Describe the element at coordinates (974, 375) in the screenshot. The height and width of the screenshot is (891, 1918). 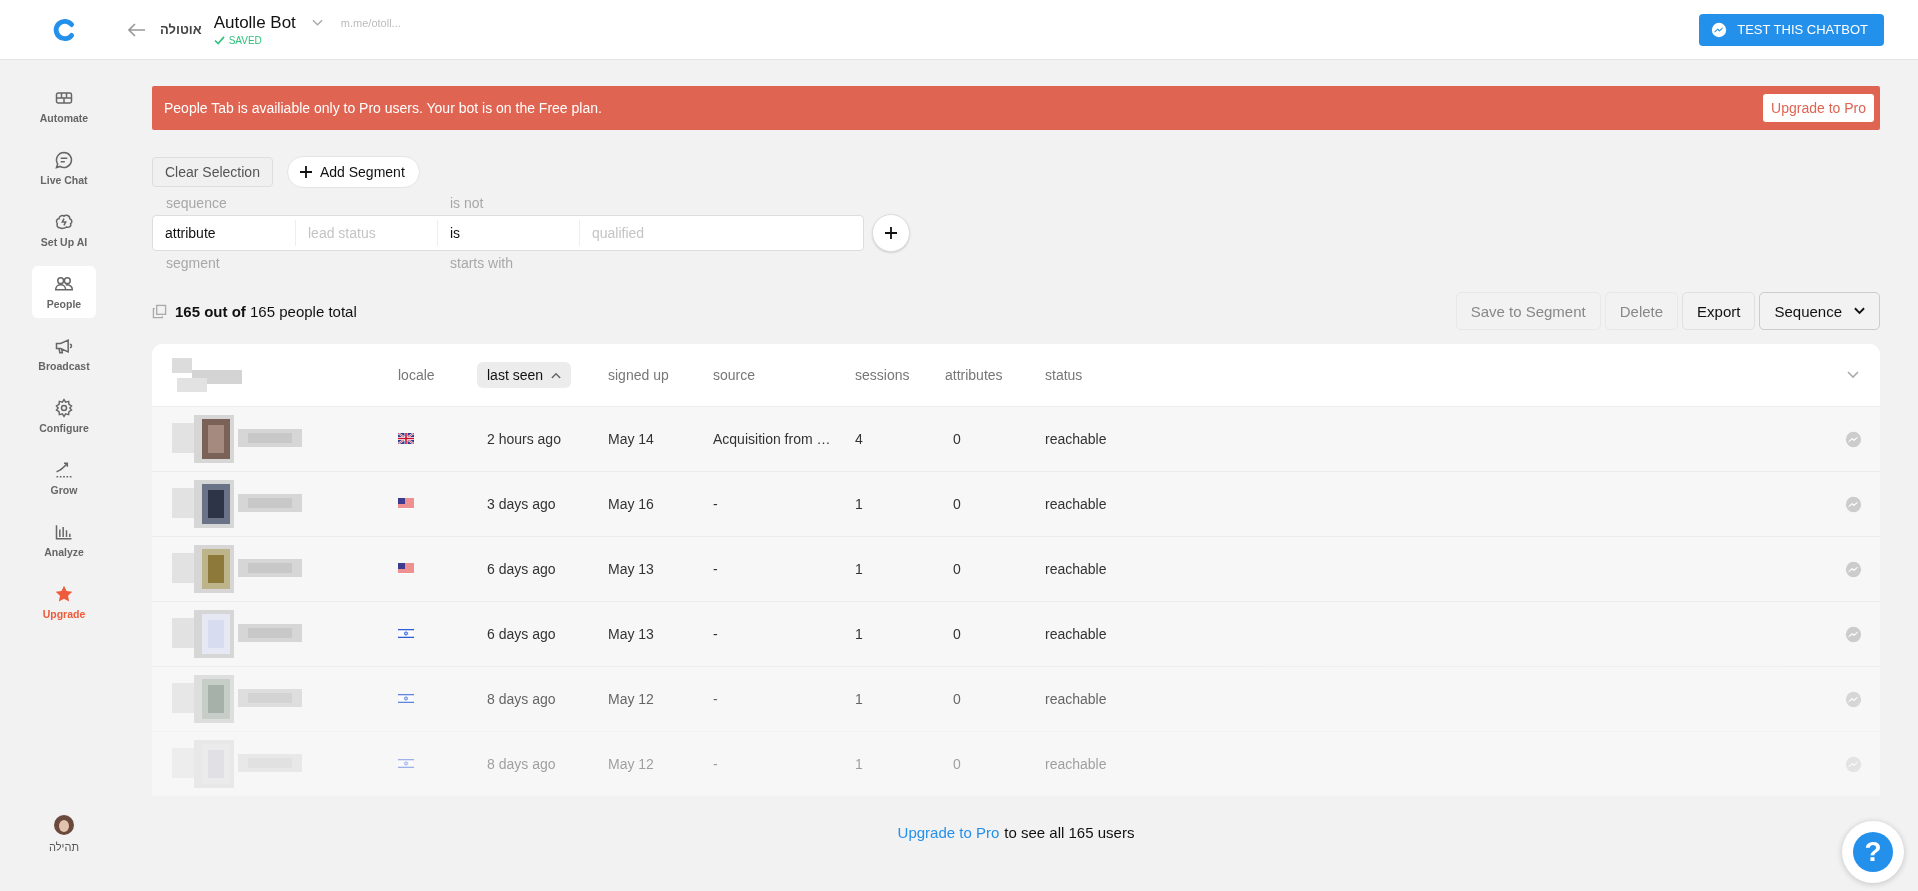
I see `column-header: attributes` at that location.